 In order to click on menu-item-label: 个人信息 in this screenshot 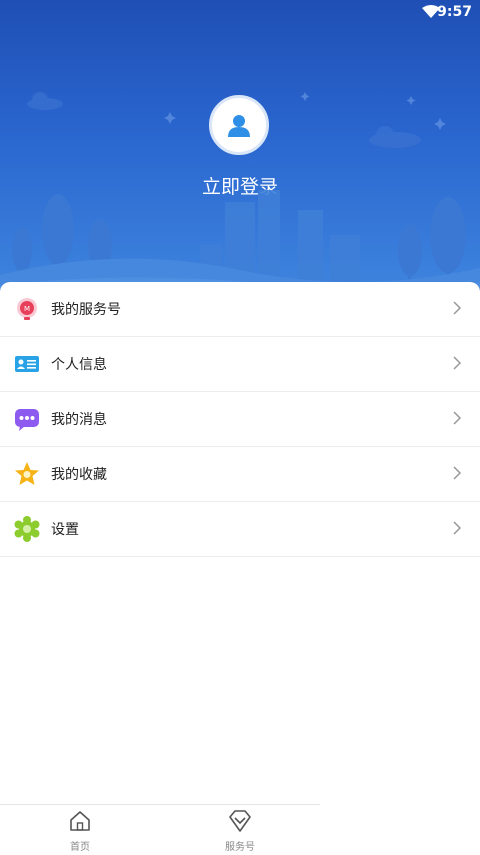, I will do `click(79, 365)`.